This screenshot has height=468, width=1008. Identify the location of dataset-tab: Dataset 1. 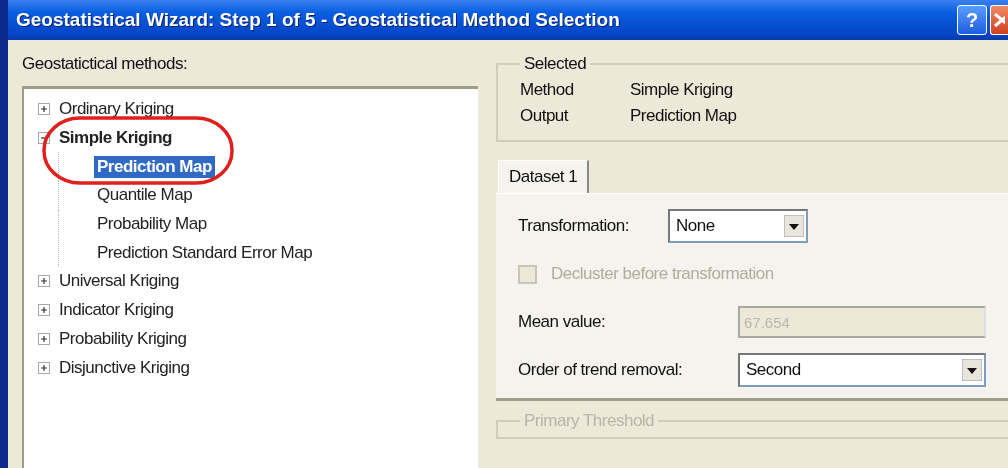
(544, 176).